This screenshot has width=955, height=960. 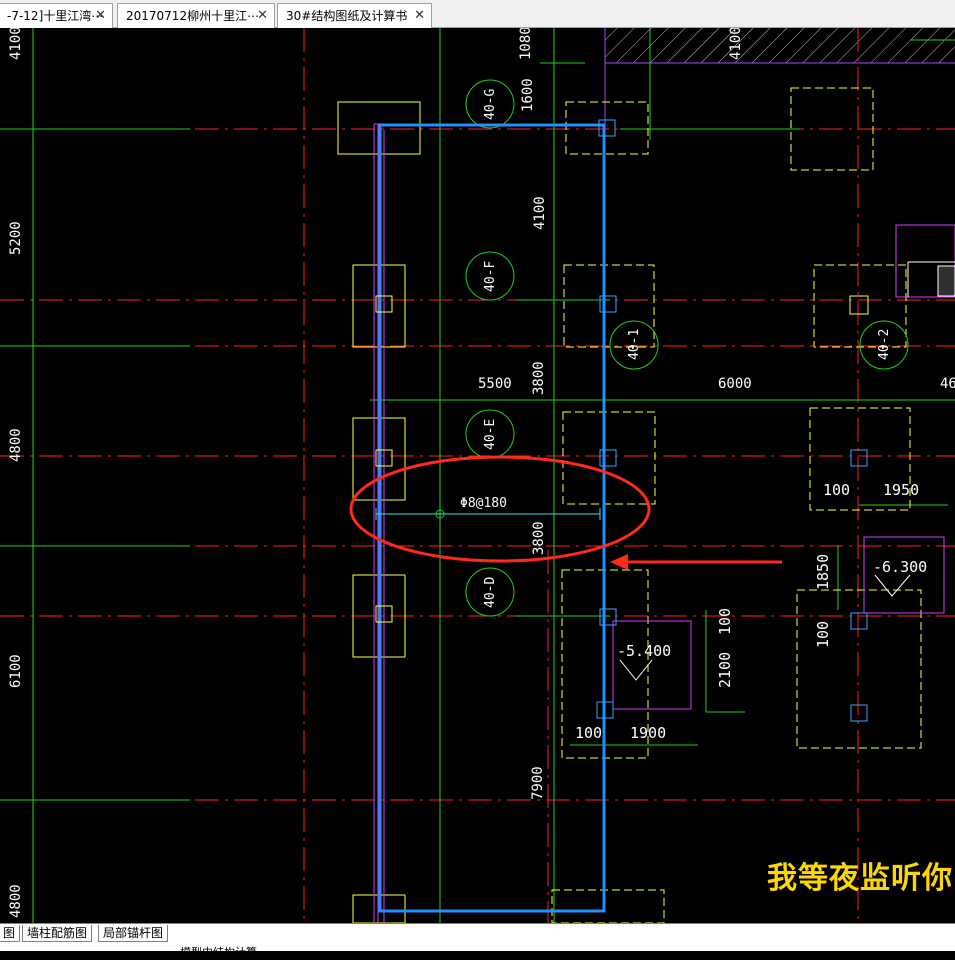 I want to click on tab-document-3: 30#结构图纸及计算书 ✕, so click(x=354, y=15).